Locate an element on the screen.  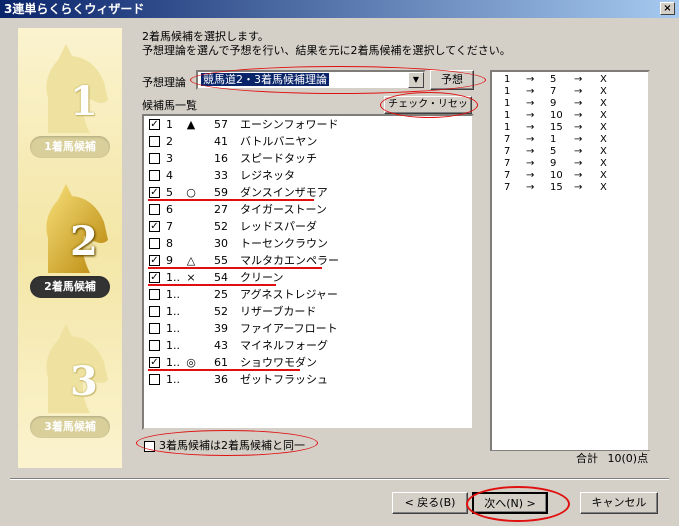
list-item: 1.. 43 マイネルフォーグ is located at coordinates (308, 345).